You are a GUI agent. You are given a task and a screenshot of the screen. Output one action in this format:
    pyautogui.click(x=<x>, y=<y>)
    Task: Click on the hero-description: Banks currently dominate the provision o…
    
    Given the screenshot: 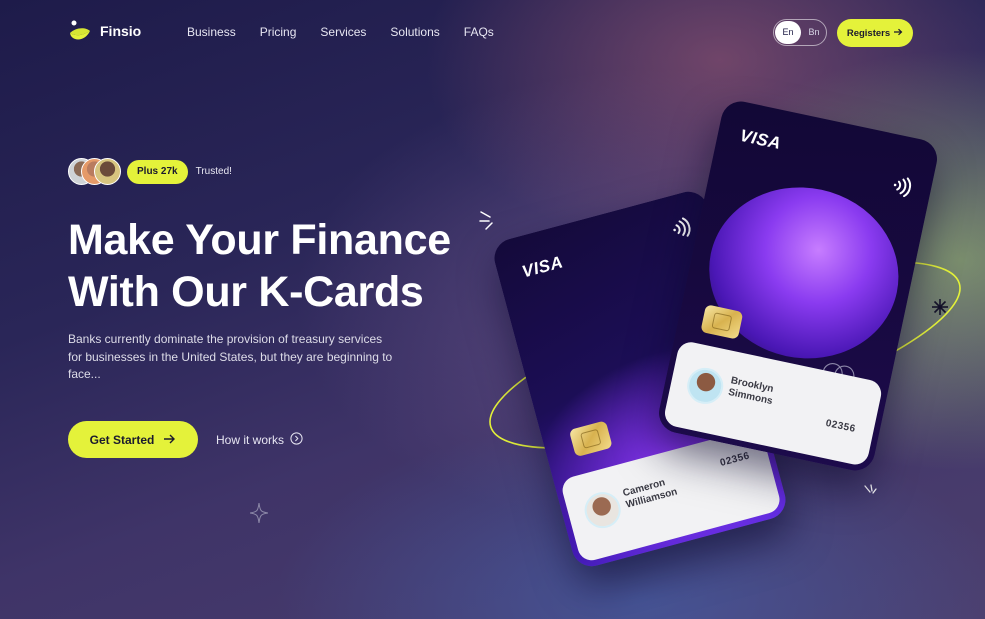 What is the action you would take?
    pyautogui.click(x=230, y=356)
    